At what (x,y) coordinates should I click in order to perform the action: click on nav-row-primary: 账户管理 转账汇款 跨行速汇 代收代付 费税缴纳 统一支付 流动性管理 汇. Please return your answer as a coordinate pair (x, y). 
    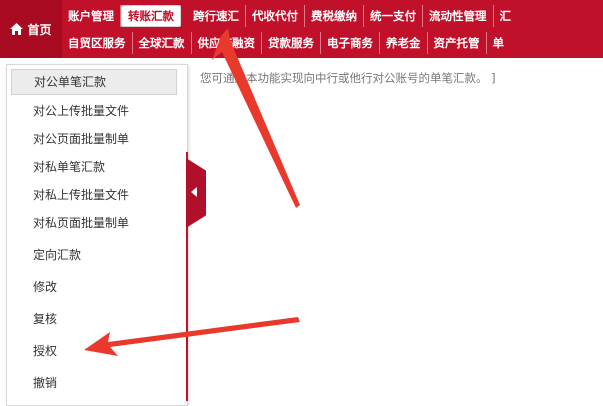
    Looking at the image, I should click on (289, 16).